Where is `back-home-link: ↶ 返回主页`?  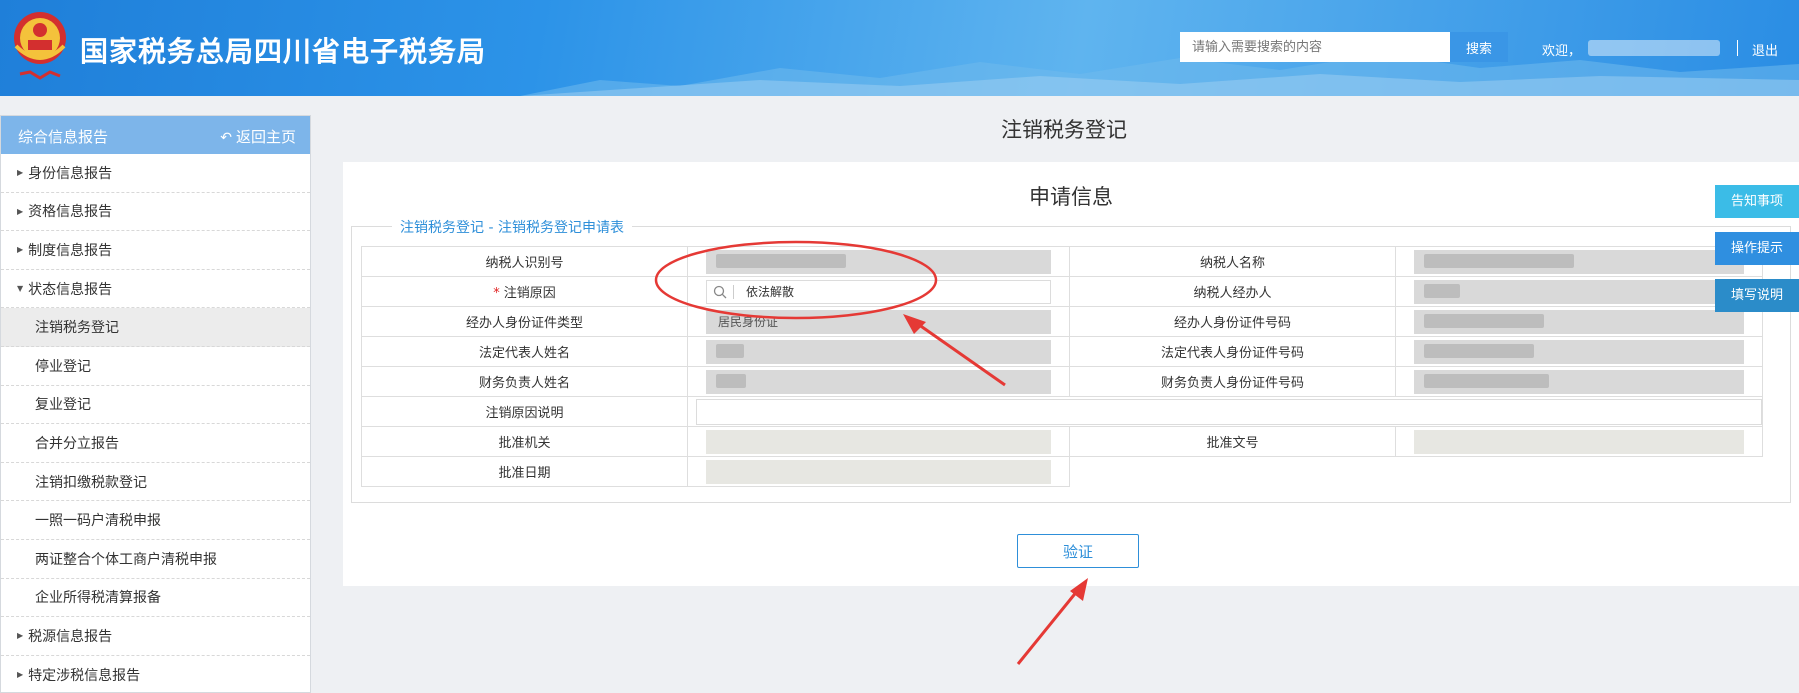 back-home-link: ↶ 返回主页 is located at coordinates (258, 136).